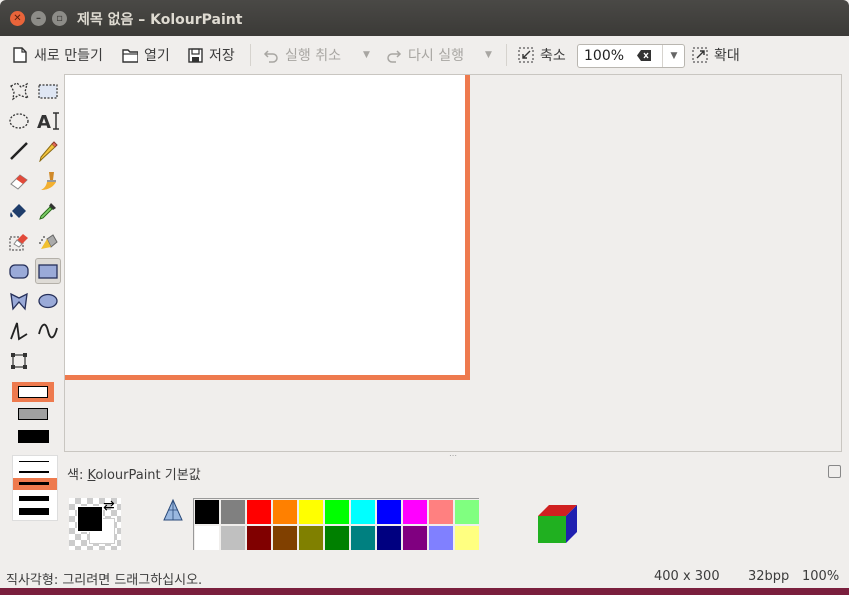  Describe the element at coordinates (19, 91) in the screenshot. I see `free-form-selection-icon` at that location.